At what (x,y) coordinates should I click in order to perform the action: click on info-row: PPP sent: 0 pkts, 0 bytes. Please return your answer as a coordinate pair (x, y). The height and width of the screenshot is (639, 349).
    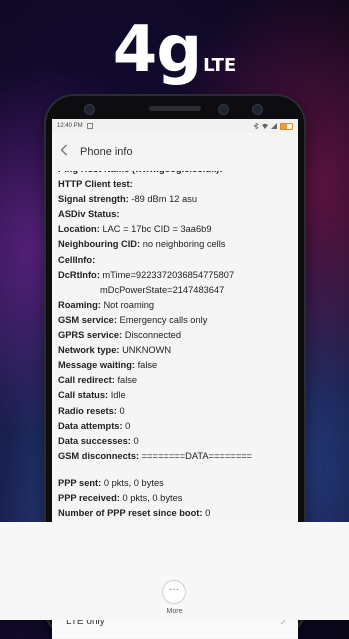
    Looking at the image, I should click on (175, 483).